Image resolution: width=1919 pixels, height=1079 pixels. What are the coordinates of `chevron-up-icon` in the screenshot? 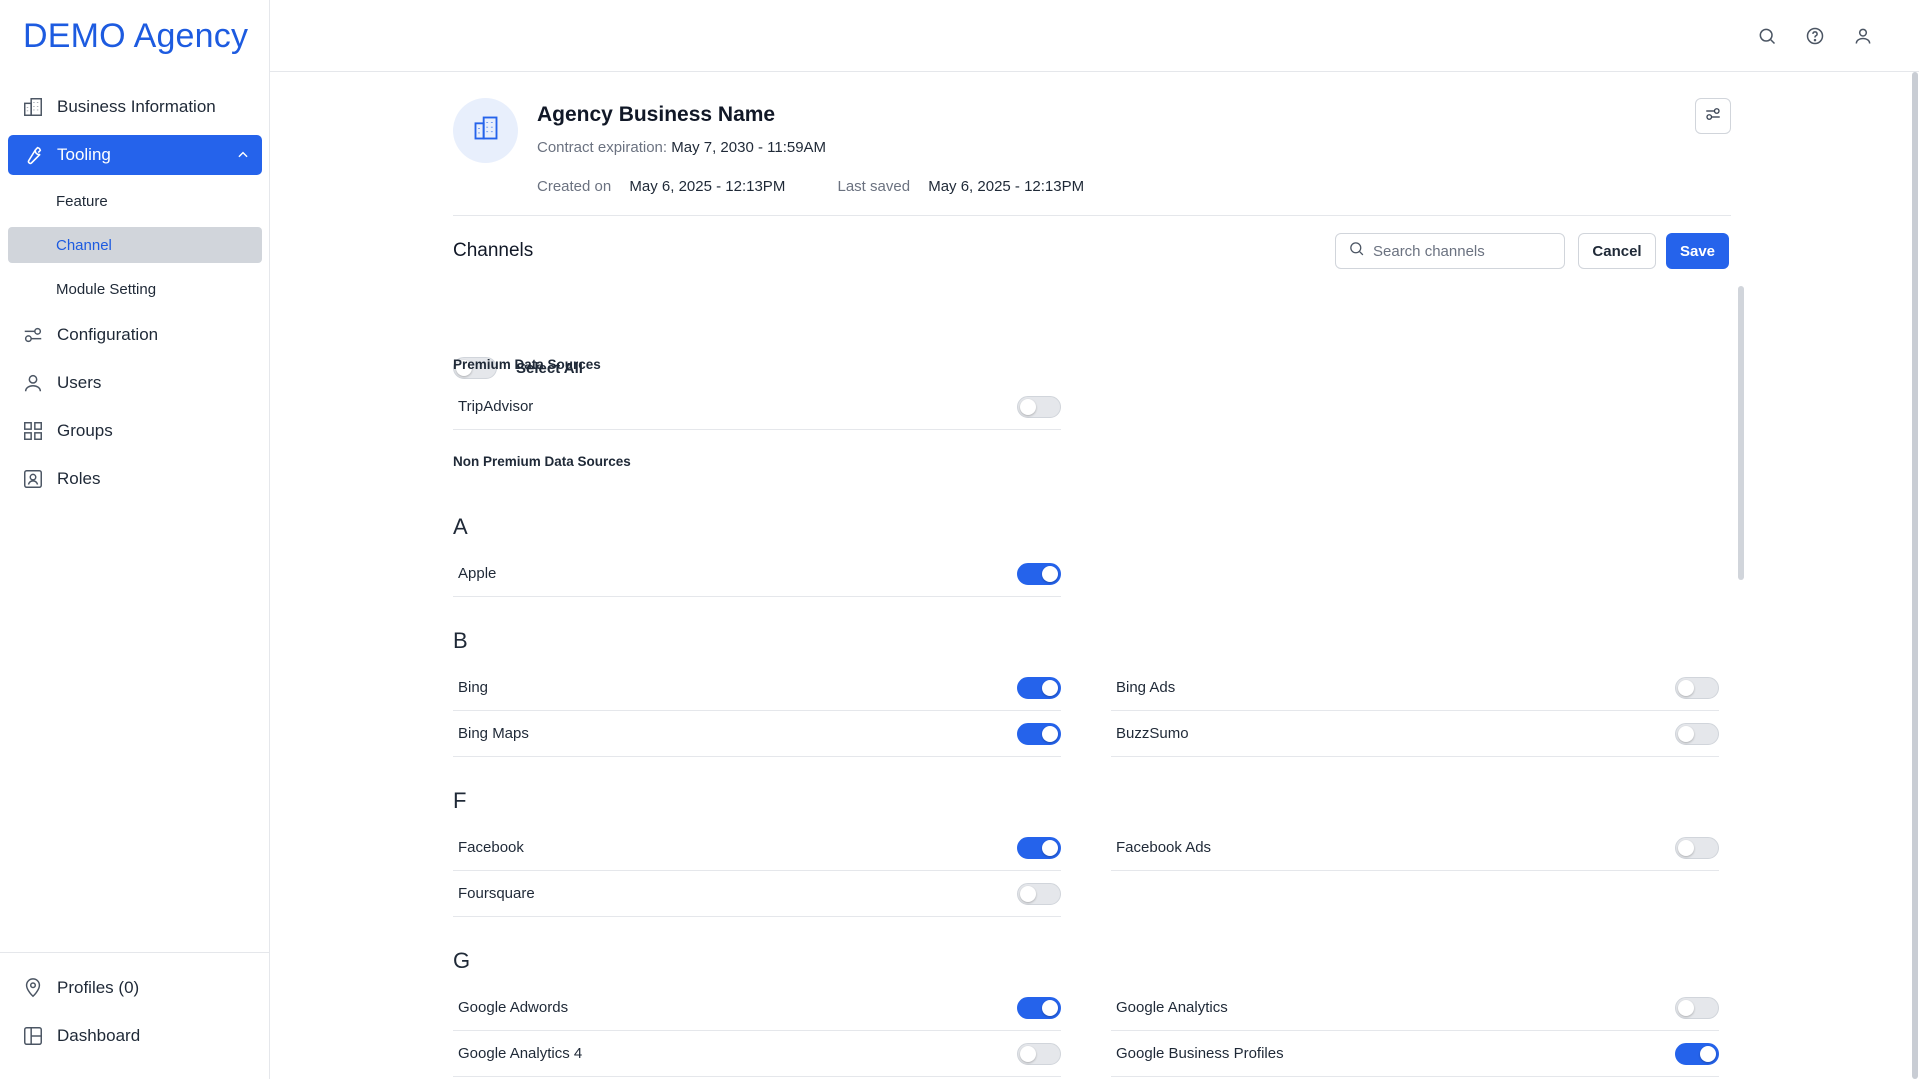 It's located at (243, 157).